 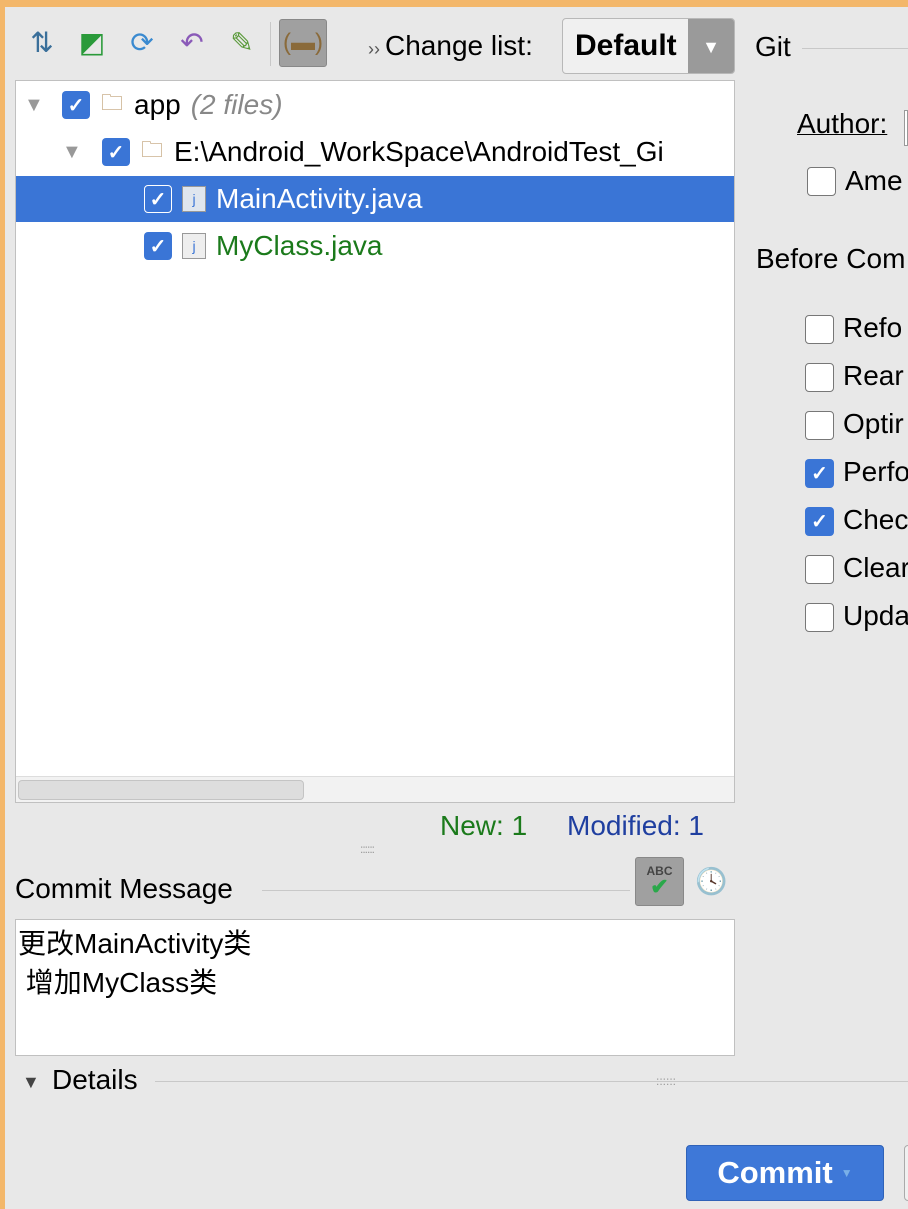 What do you see at coordinates (375, 789) in the screenshot?
I see `horizontal-scrollbar` at bounding box center [375, 789].